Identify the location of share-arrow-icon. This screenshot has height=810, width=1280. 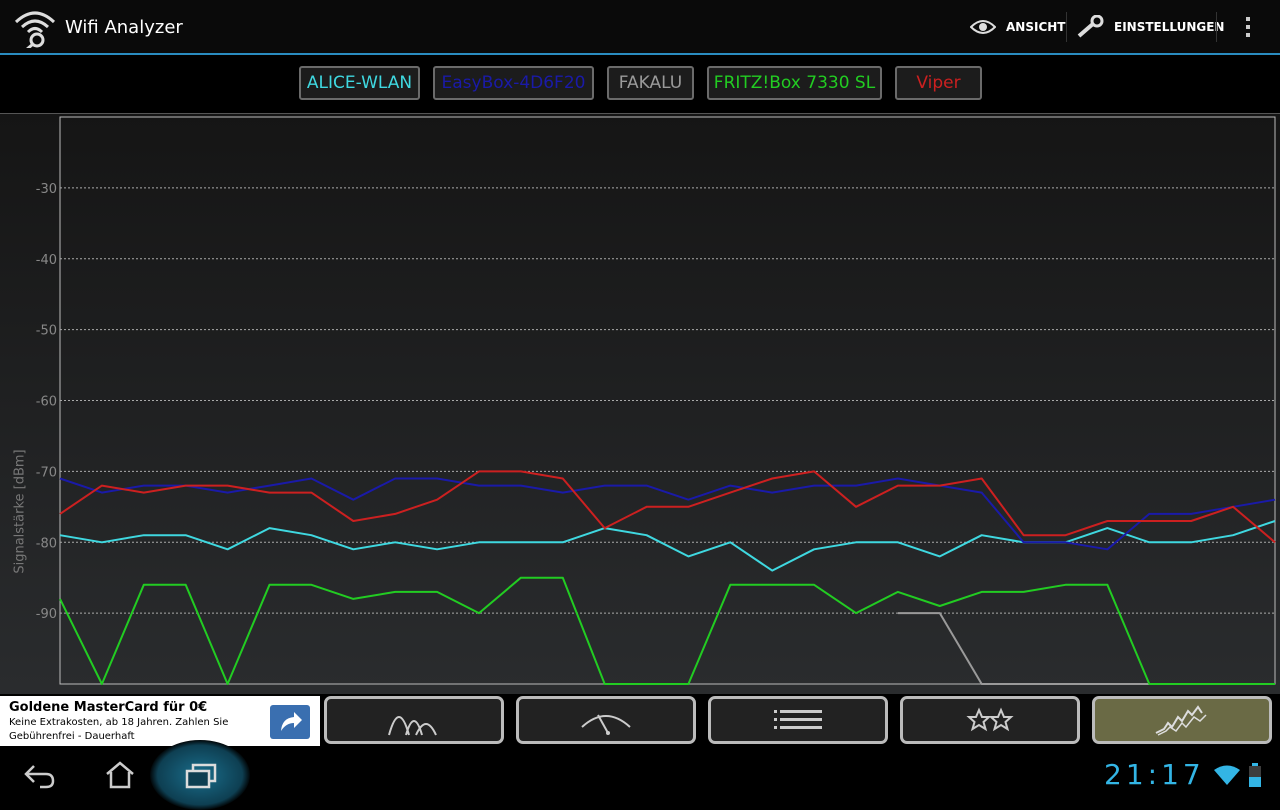
(291, 721).